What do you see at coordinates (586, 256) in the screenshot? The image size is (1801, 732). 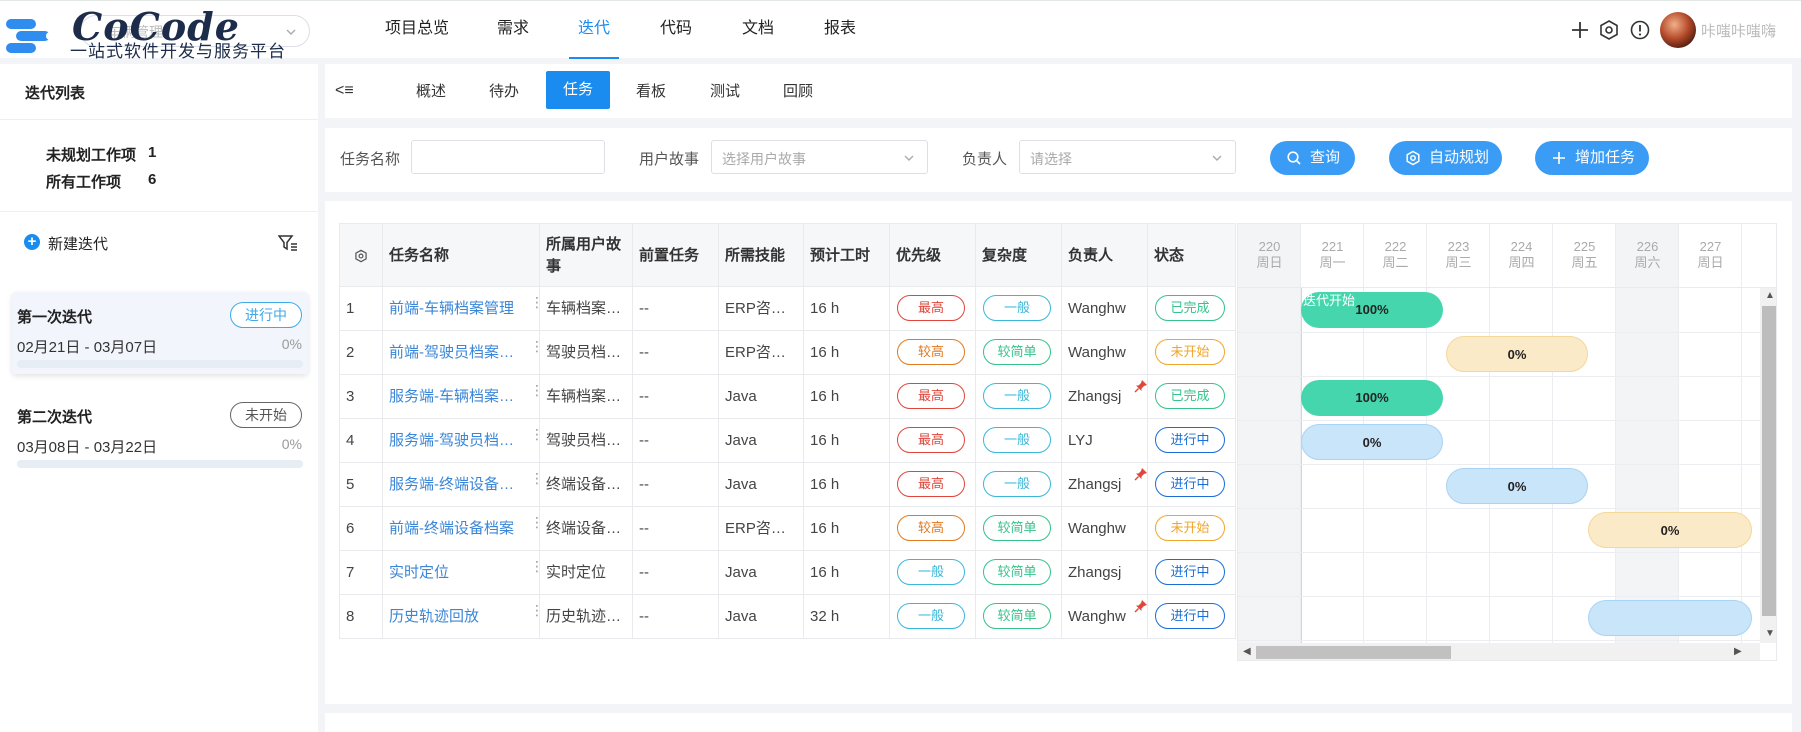 I see `th-user-story: 所属用户故事` at bounding box center [586, 256].